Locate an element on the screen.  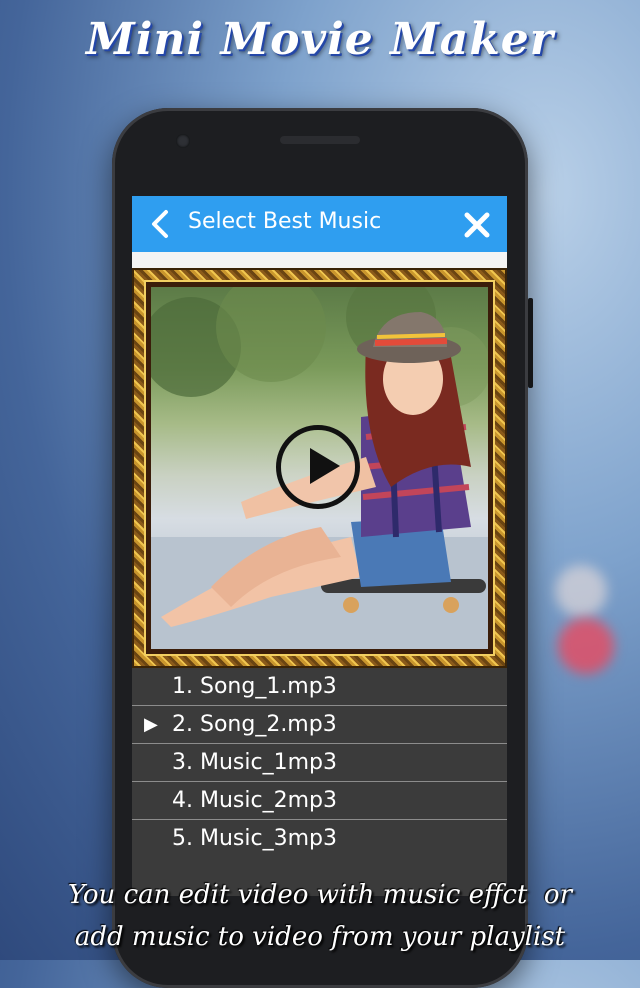
app-header: Select Best Music is located at coordinates (319, 224).